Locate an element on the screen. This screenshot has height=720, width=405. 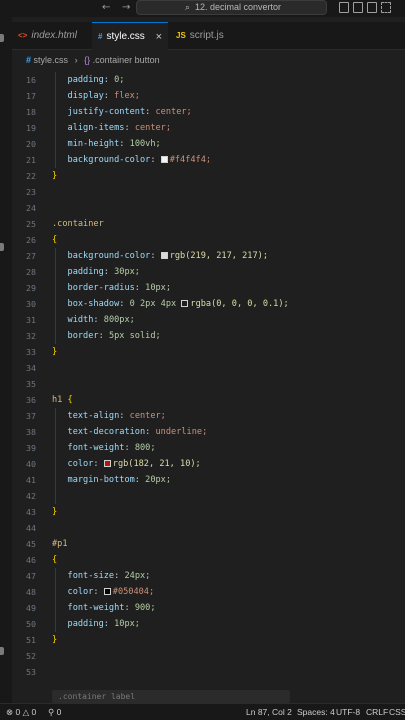
code-line: 47 font-size: 24px; is located at coordinates (208, 576).